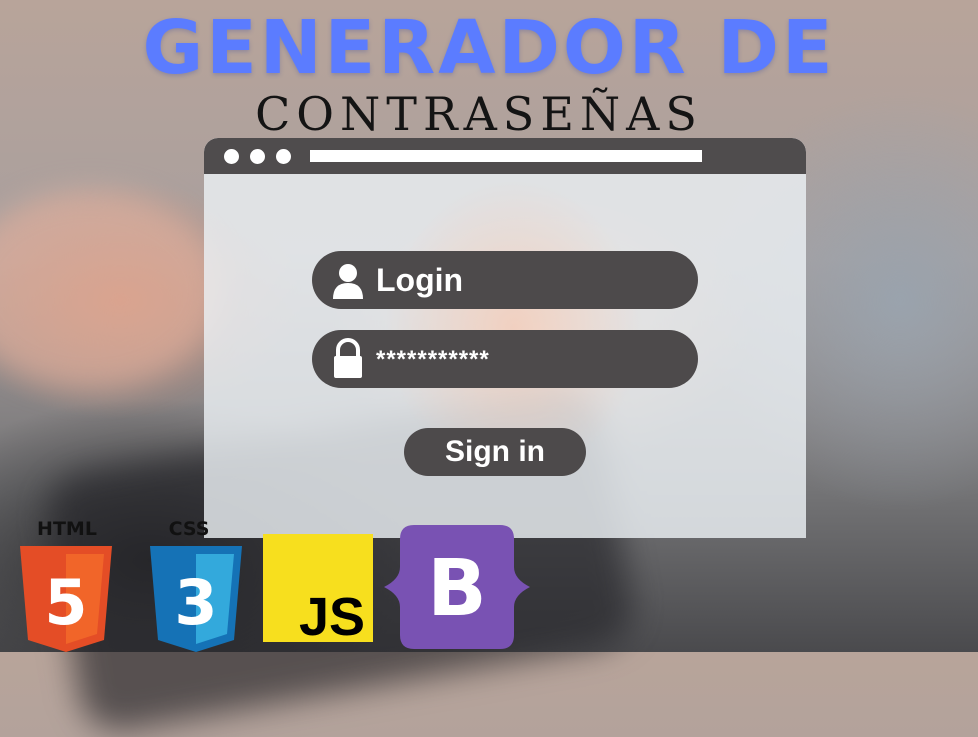 This screenshot has width=978, height=737. What do you see at coordinates (505, 280) in the screenshot?
I see `username-field: Login` at bounding box center [505, 280].